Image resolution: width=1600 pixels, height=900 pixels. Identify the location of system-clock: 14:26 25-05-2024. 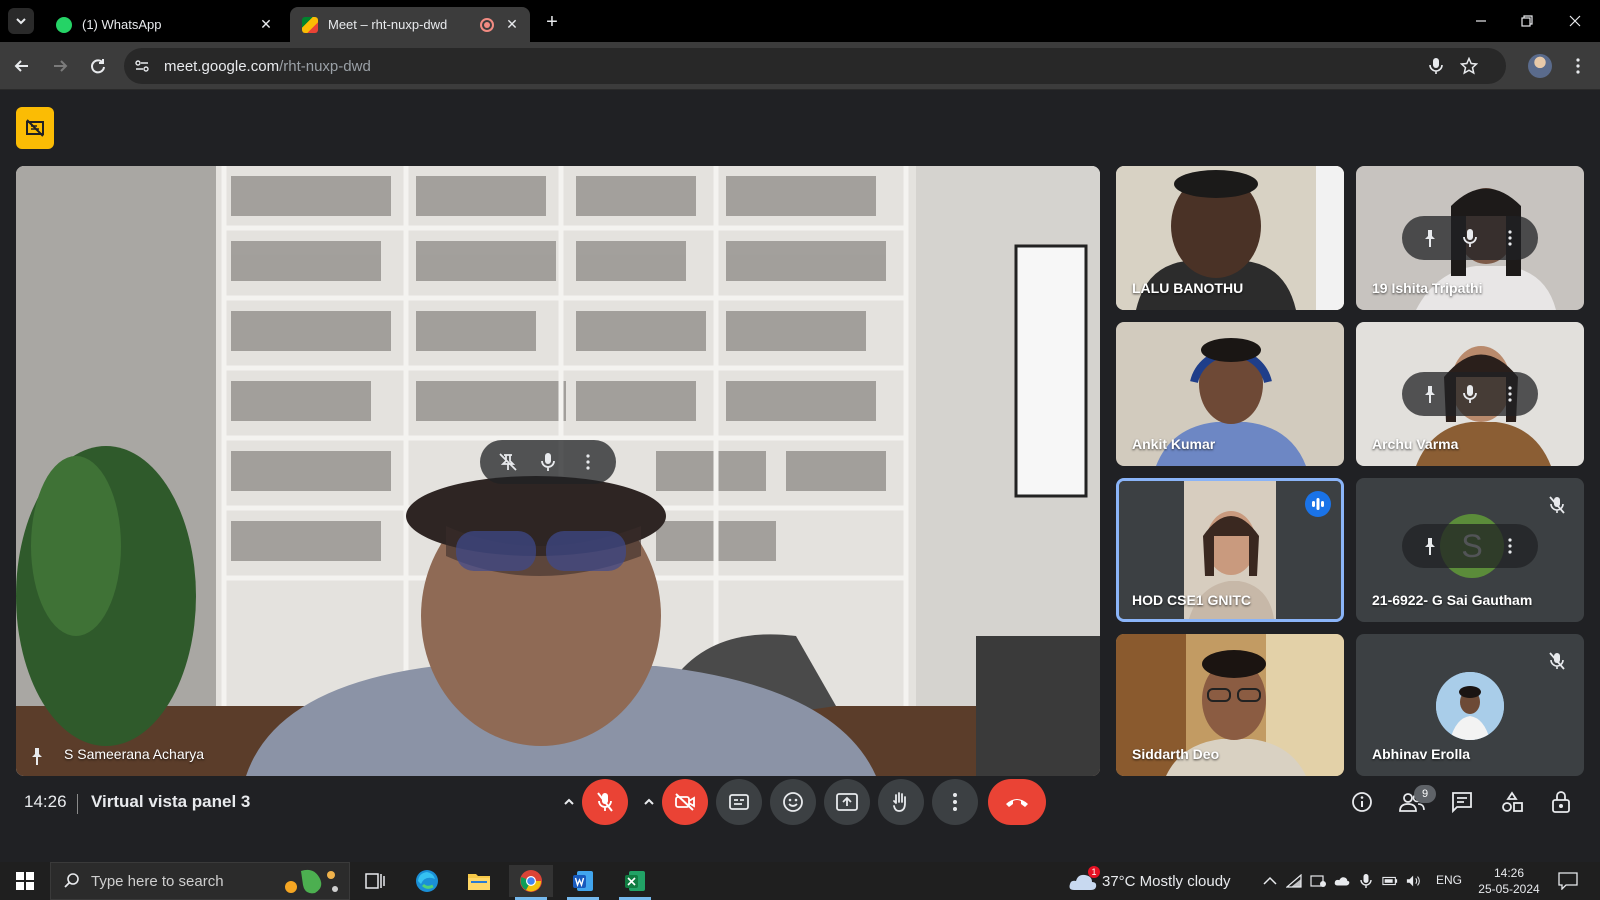
(1509, 881).